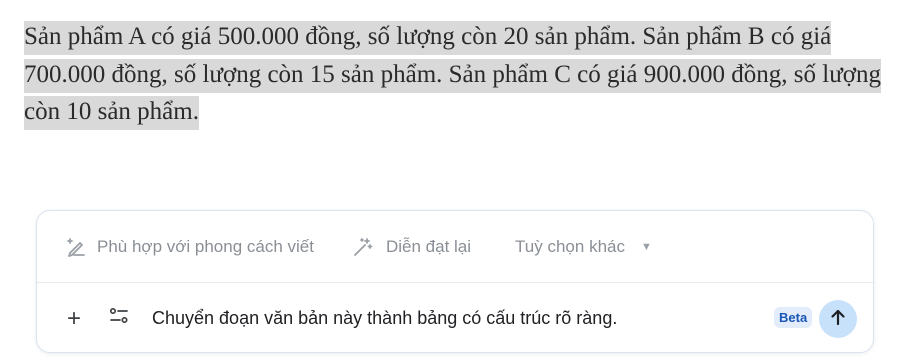 Image resolution: width=921 pixels, height=358 pixels. What do you see at coordinates (646, 246) in the screenshot?
I see `chevron-down-icon: ▼` at bounding box center [646, 246].